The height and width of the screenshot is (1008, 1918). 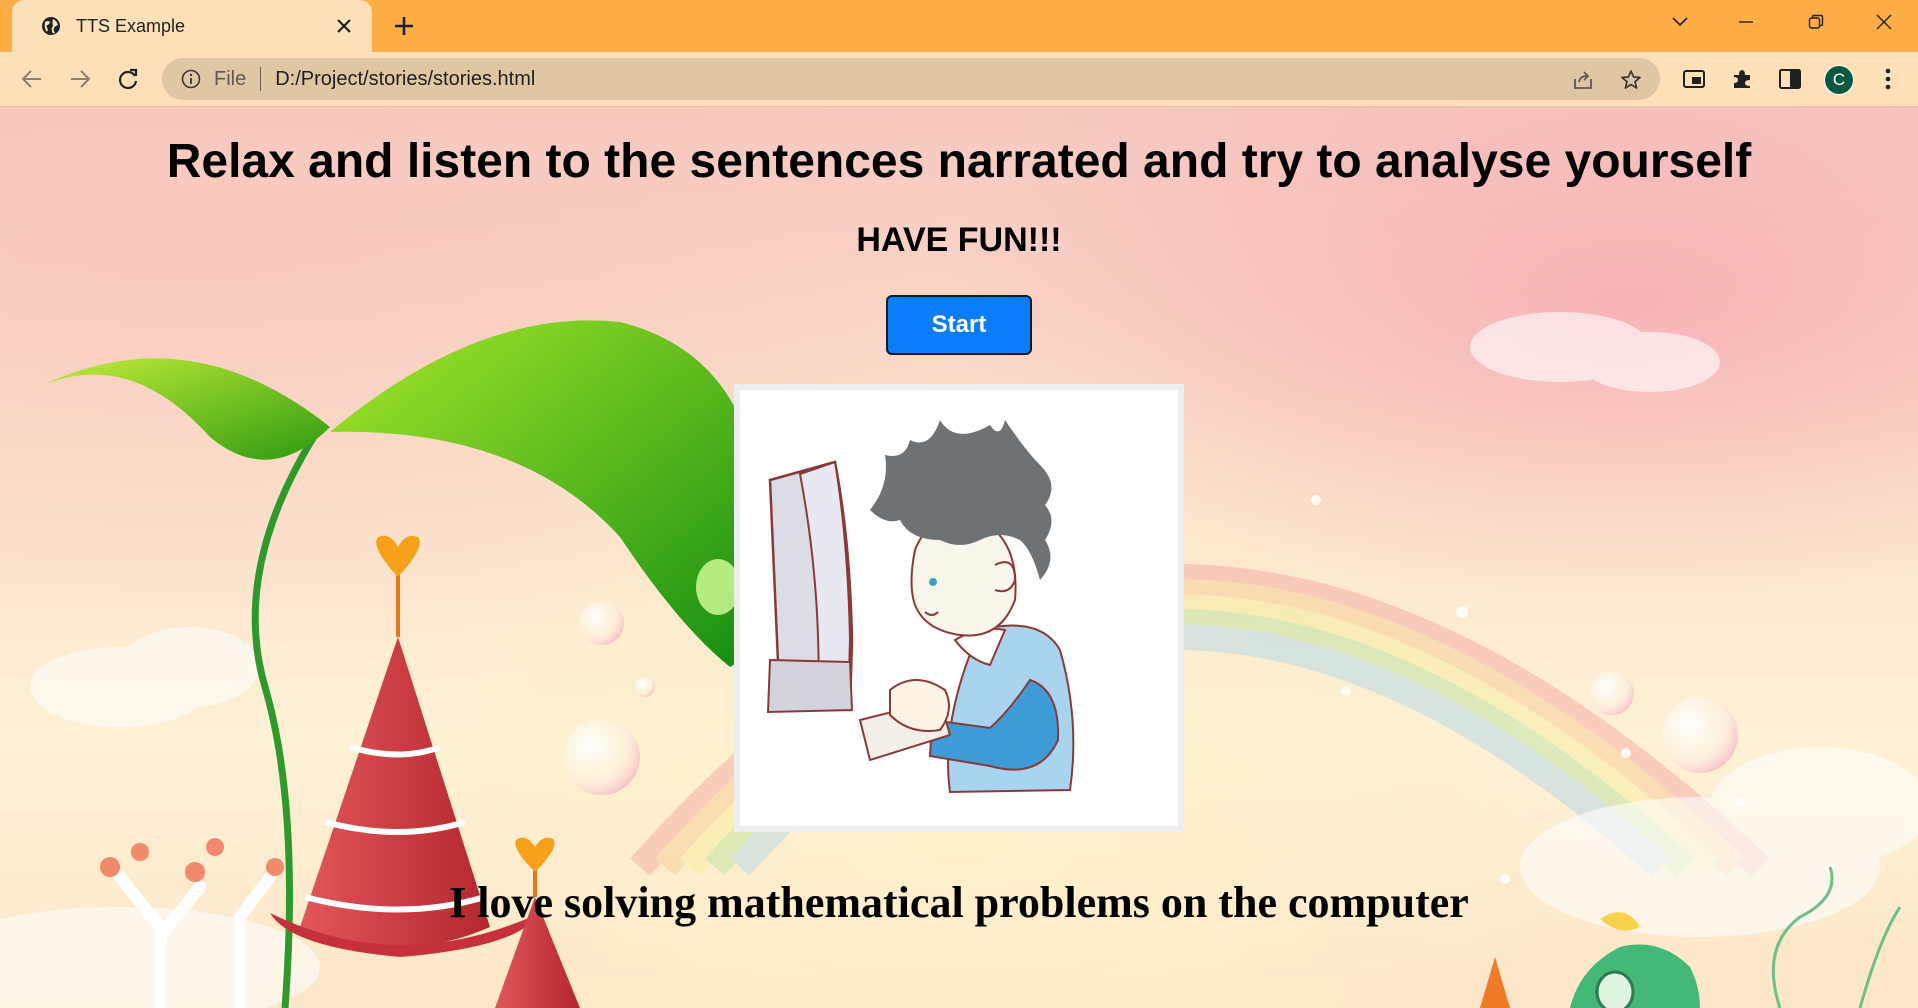 I want to click on back-icon, so click(x=32, y=79).